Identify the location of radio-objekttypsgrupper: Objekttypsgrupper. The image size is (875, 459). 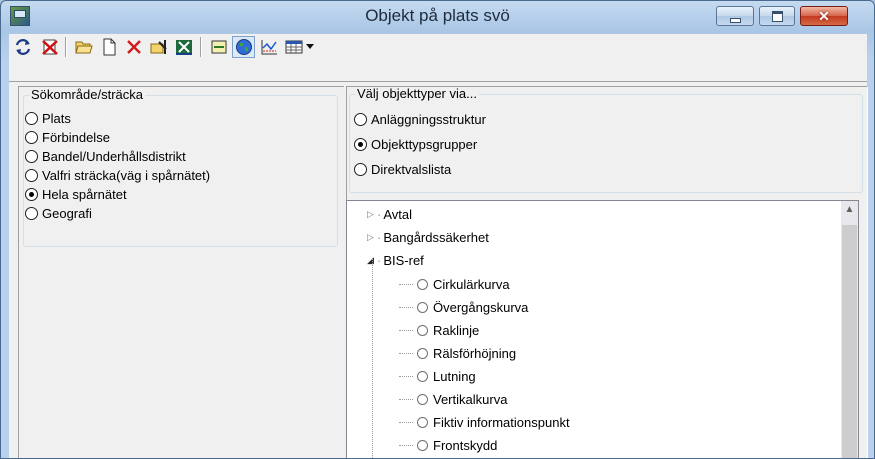
(415, 144).